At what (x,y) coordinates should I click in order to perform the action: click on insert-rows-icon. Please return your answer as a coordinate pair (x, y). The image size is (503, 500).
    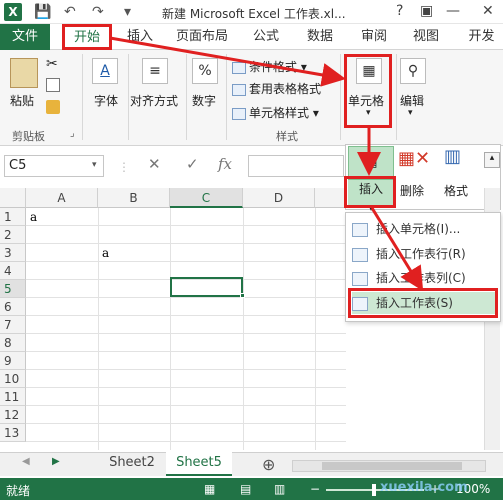
    Looking at the image, I should click on (360, 254).